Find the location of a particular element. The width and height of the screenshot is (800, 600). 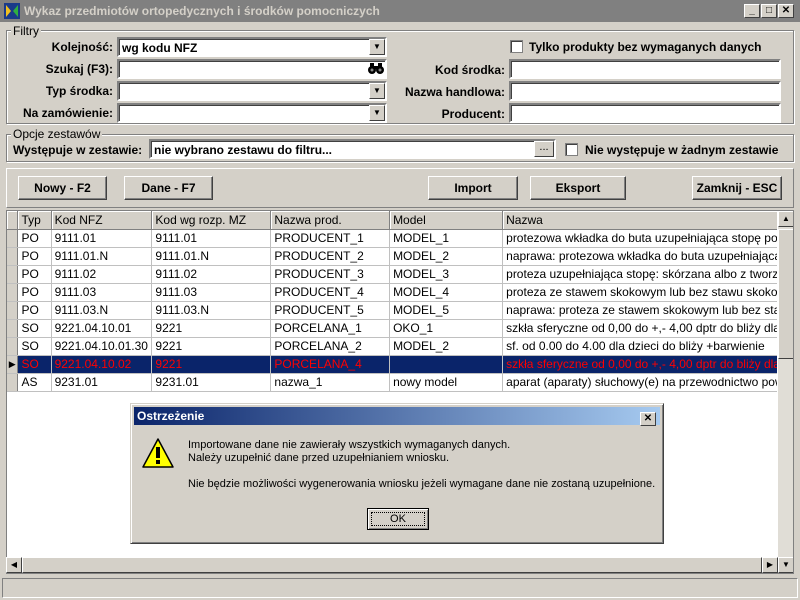

minimize-button: _ is located at coordinates (752, 11).